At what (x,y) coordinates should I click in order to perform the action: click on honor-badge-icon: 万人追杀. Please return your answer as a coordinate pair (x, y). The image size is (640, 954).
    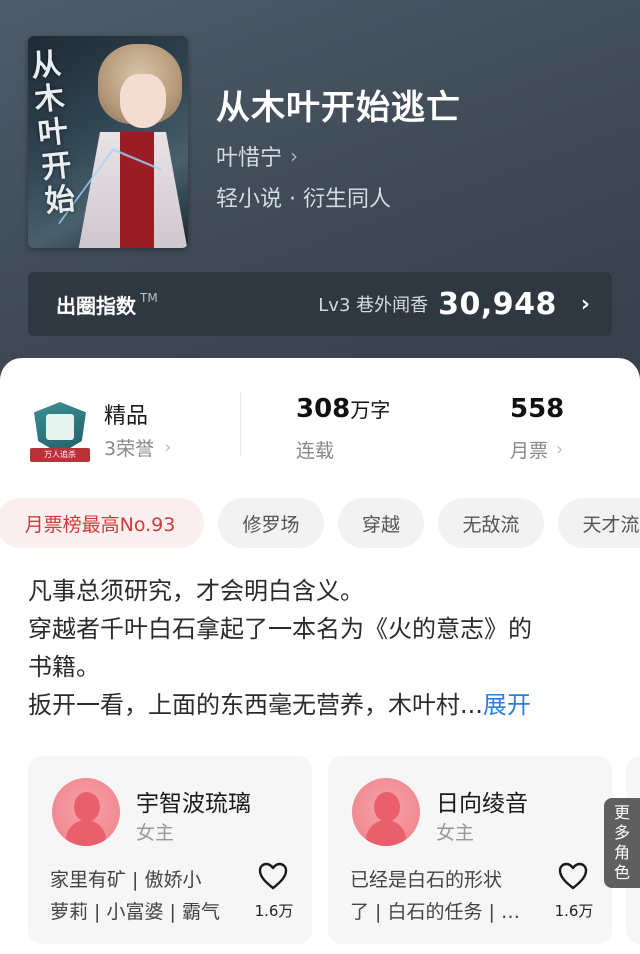
    Looking at the image, I should click on (60, 434).